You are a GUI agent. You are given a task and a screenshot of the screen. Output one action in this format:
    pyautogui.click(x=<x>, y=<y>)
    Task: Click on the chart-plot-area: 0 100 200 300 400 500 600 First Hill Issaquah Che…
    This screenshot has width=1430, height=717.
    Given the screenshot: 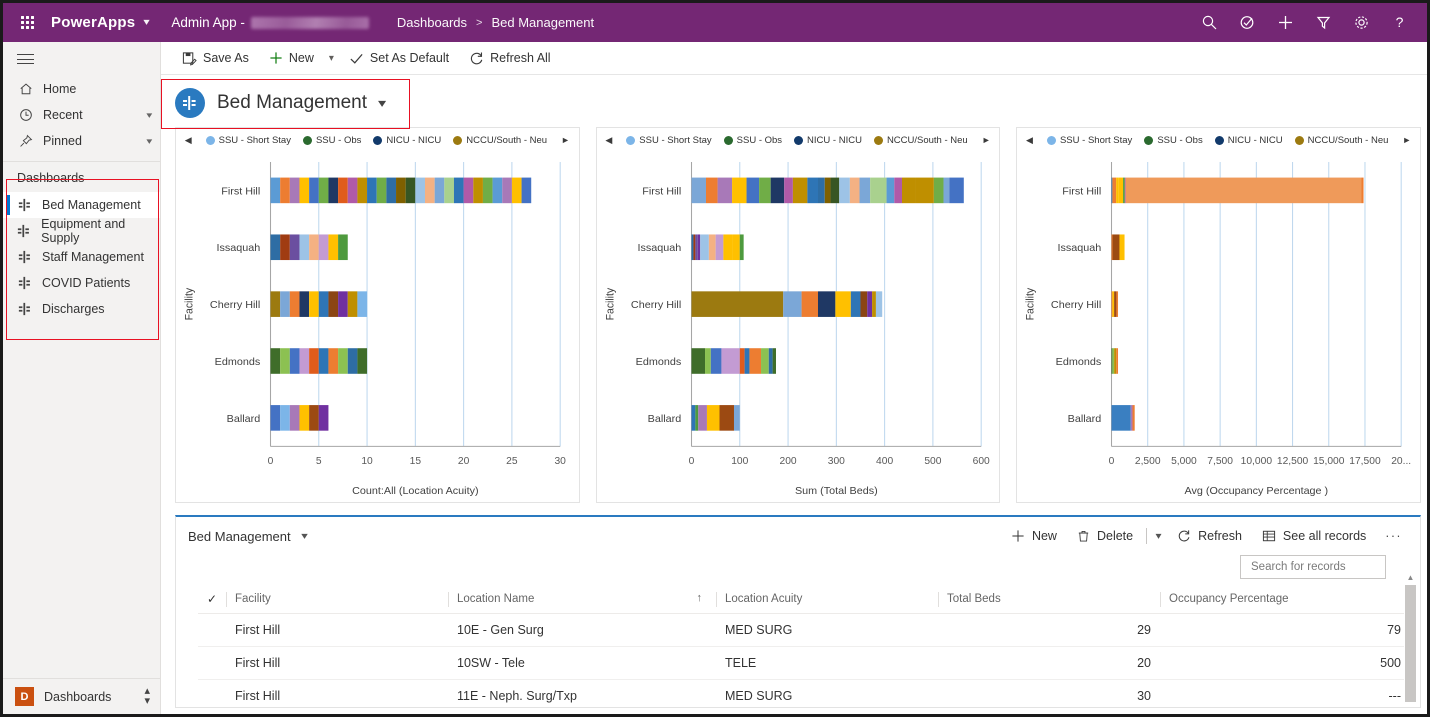 What is the action you would take?
    pyautogui.click(x=798, y=327)
    